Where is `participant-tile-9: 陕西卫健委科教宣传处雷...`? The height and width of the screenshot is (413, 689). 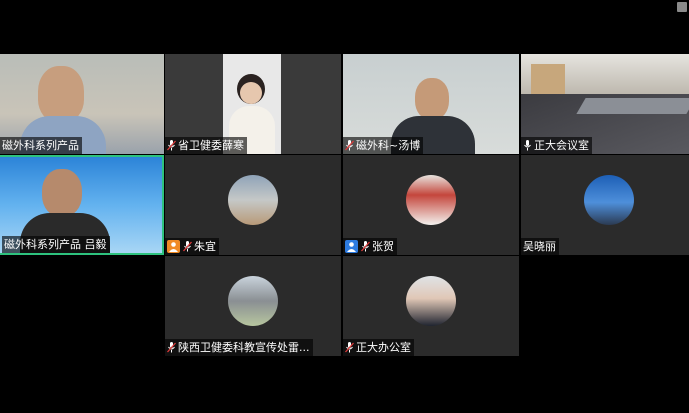
participant-tile-9: 陕西卫健委科教宣传处雷... is located at coordinates (253, 306).